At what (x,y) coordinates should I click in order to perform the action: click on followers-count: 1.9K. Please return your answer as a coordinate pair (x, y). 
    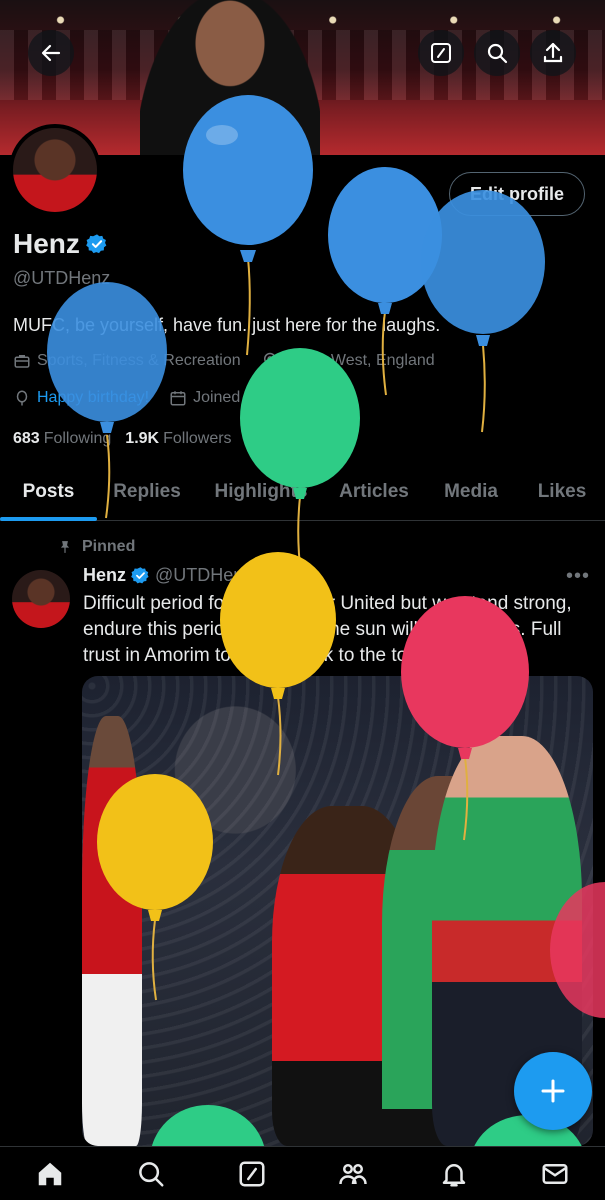
    Looking at the image, I should click on (142, 438).